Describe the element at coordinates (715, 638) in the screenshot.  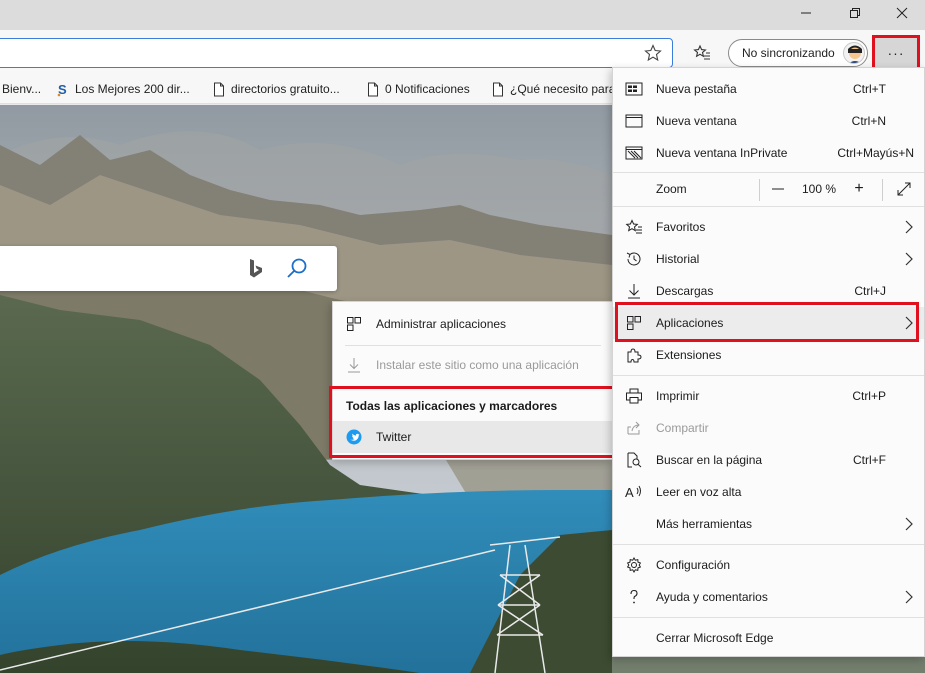
I see `menu-item-label: Cerrar Microsoft Edge` at that location.